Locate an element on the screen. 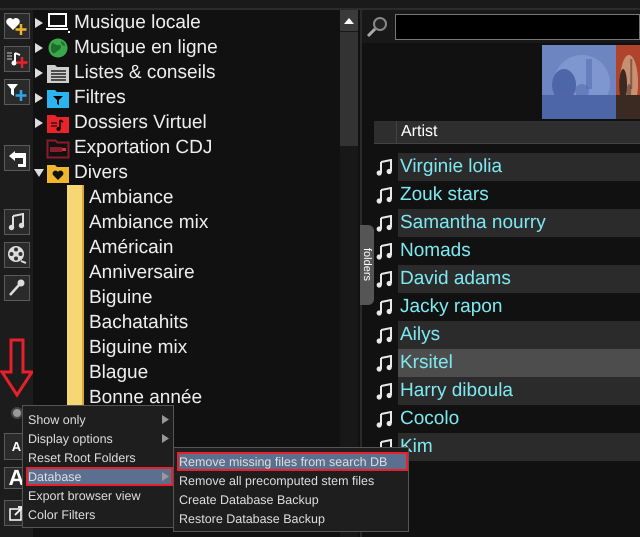 The width and height of the screenshot is (640, 537). tree-item: Musique locale is located at coordinates (137, 23).